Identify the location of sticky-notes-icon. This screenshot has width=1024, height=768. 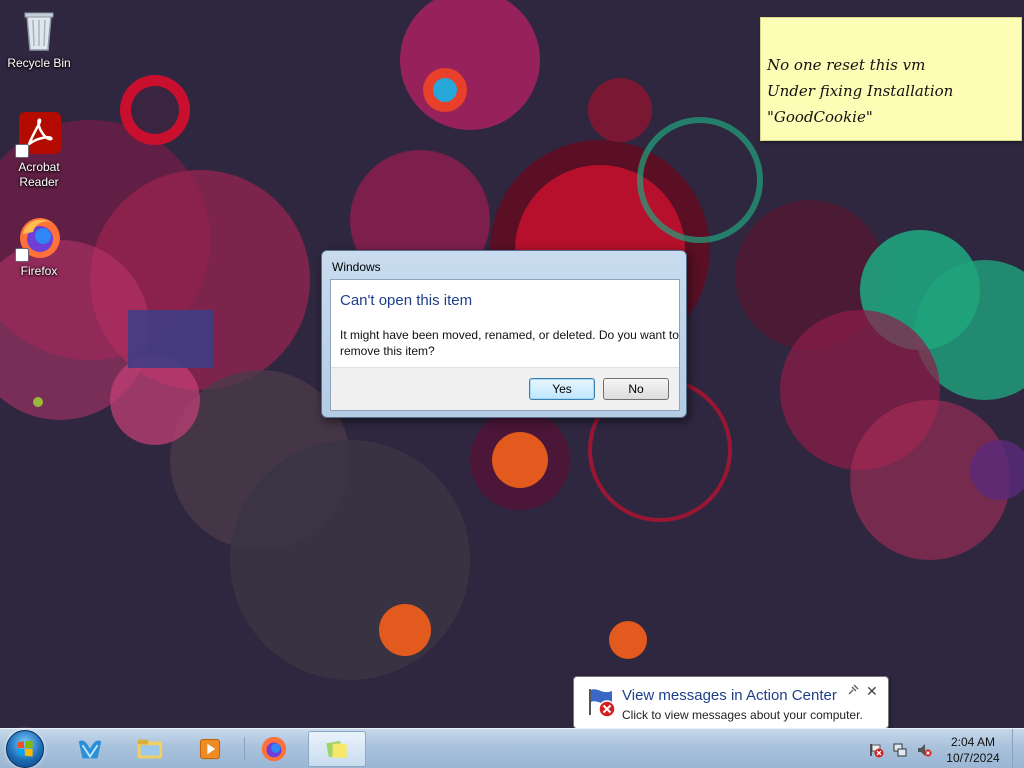
(336, 749).